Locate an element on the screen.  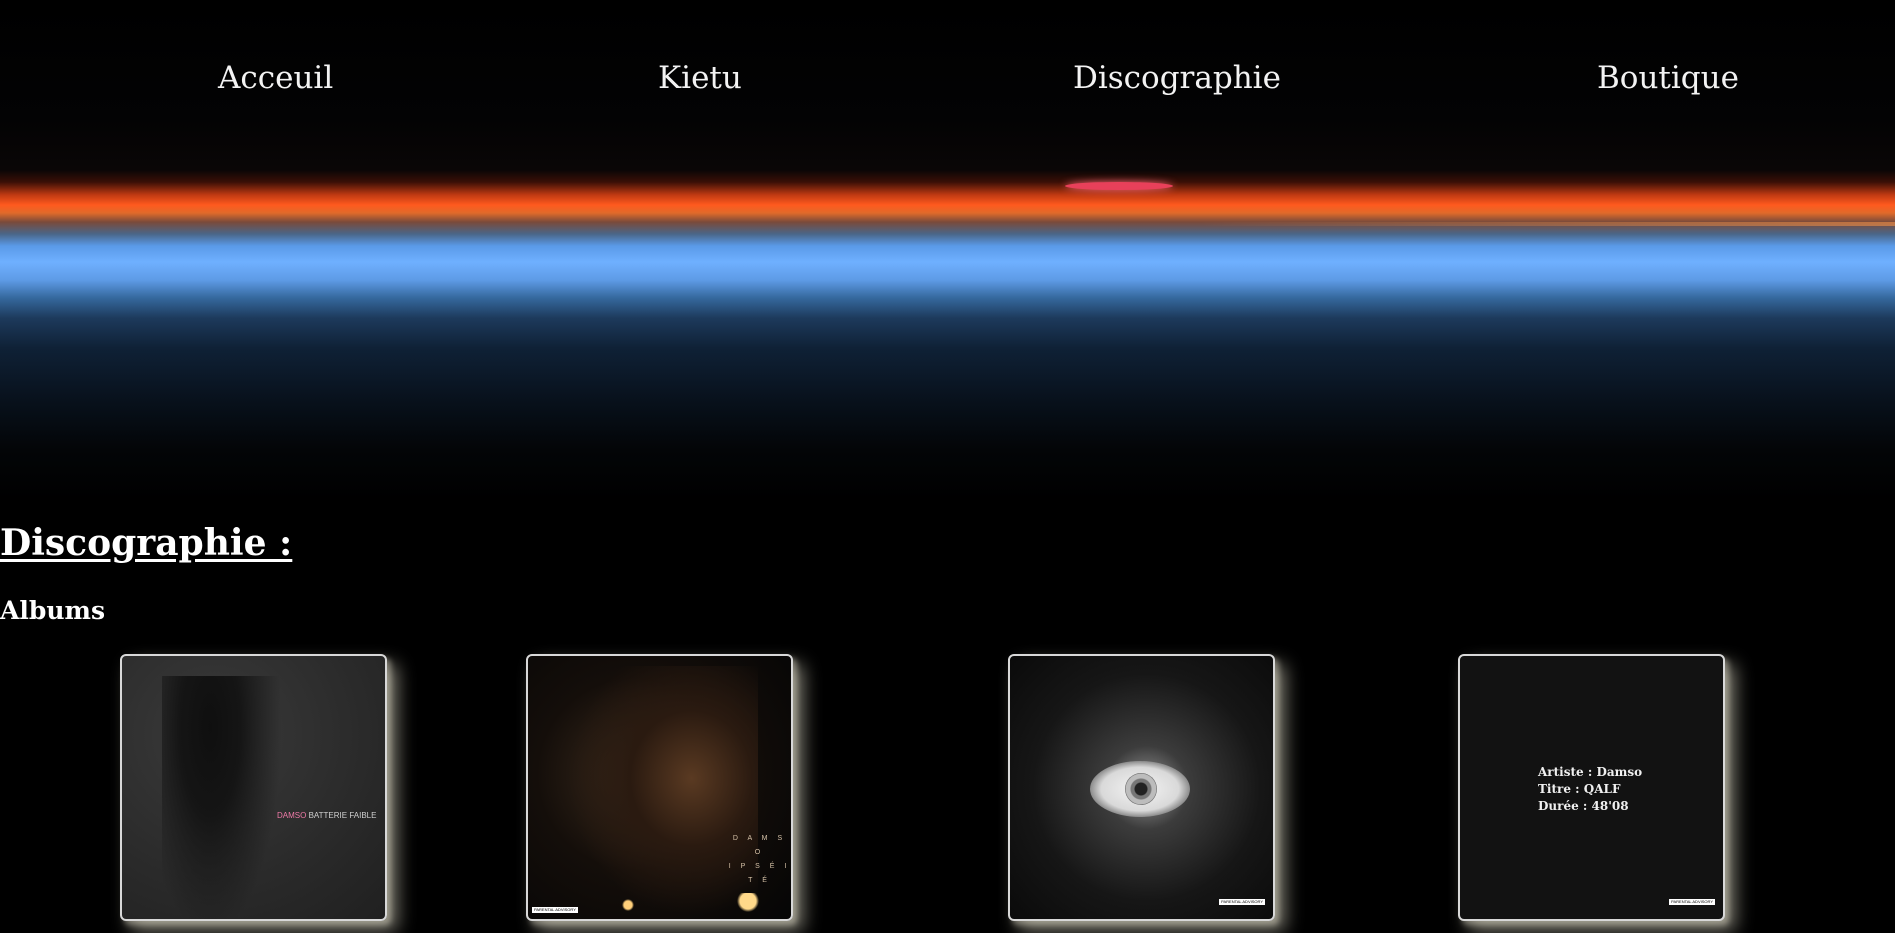
album-cover-label: D A M S O I P S É I T É is located at coordinates (759, 860).